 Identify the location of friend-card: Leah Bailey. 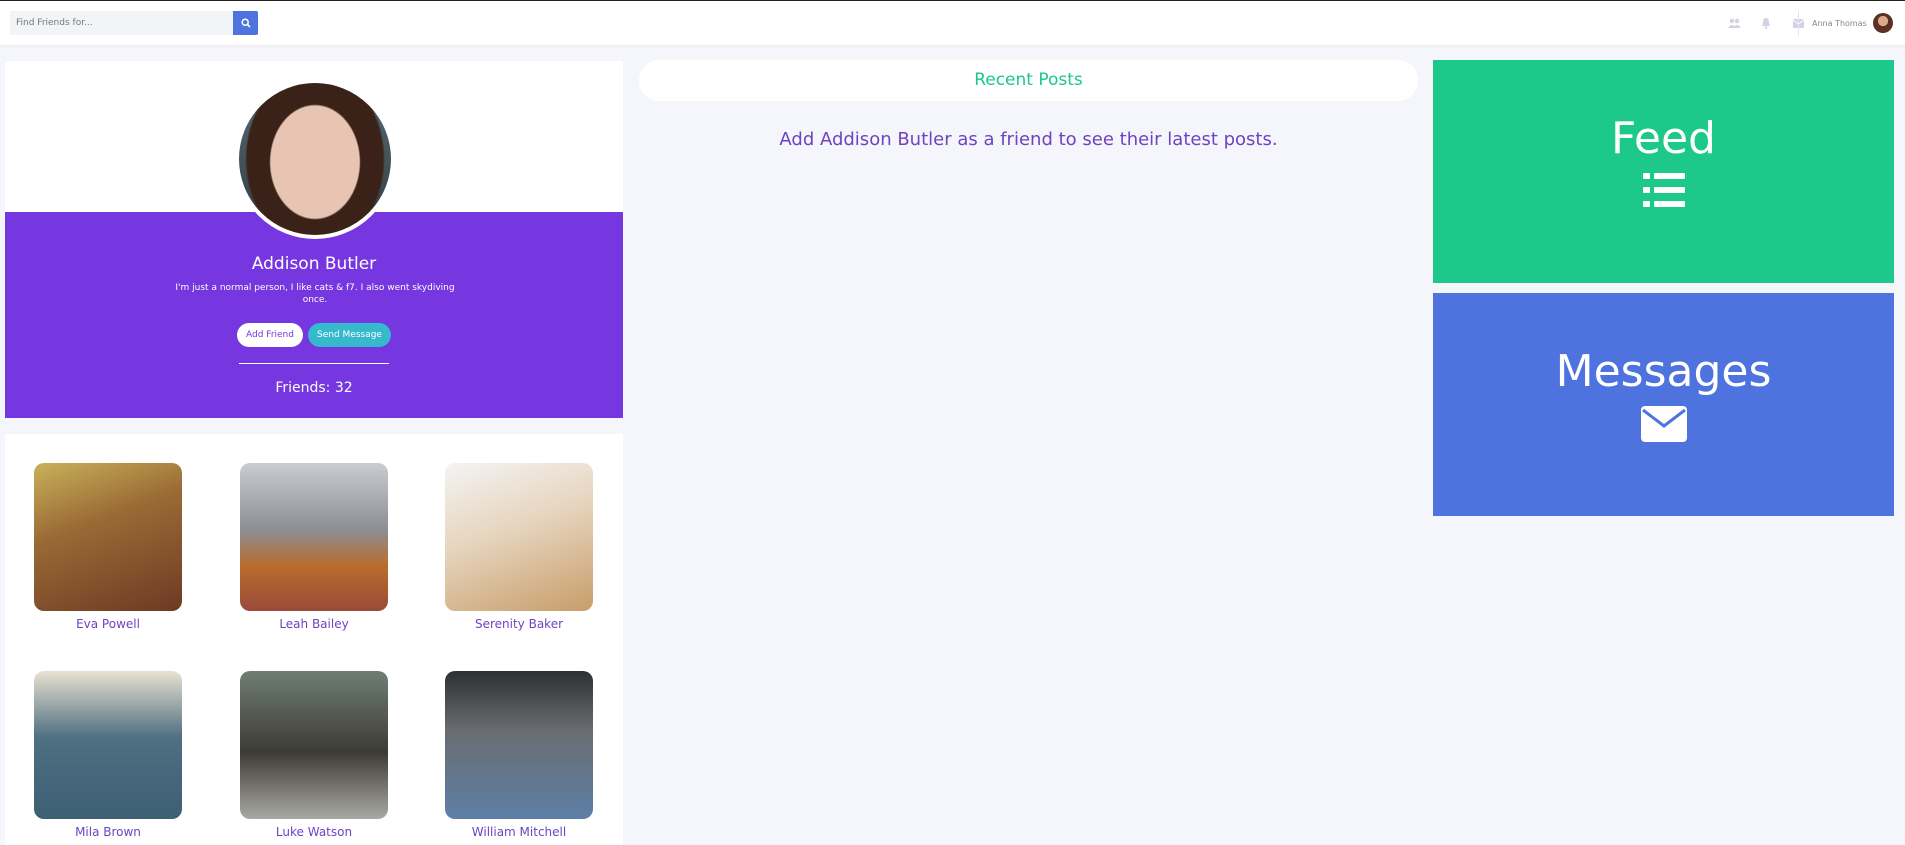
(314, 547).